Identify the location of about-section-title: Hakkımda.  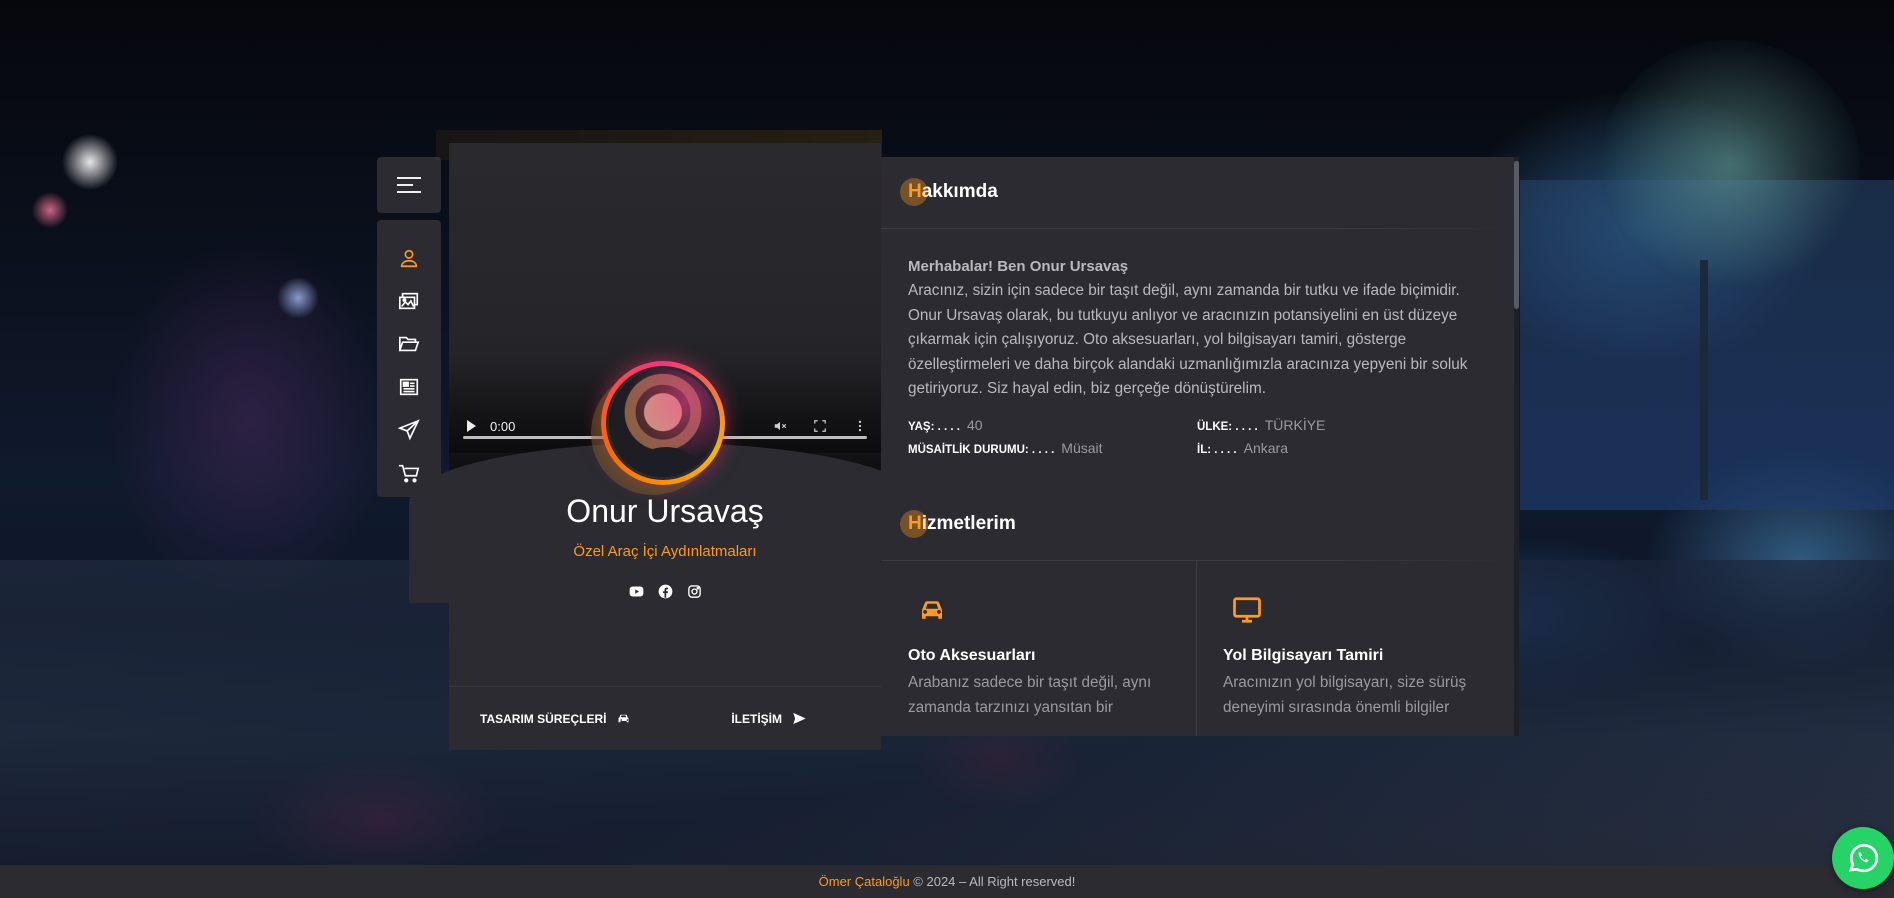
(949, 192).